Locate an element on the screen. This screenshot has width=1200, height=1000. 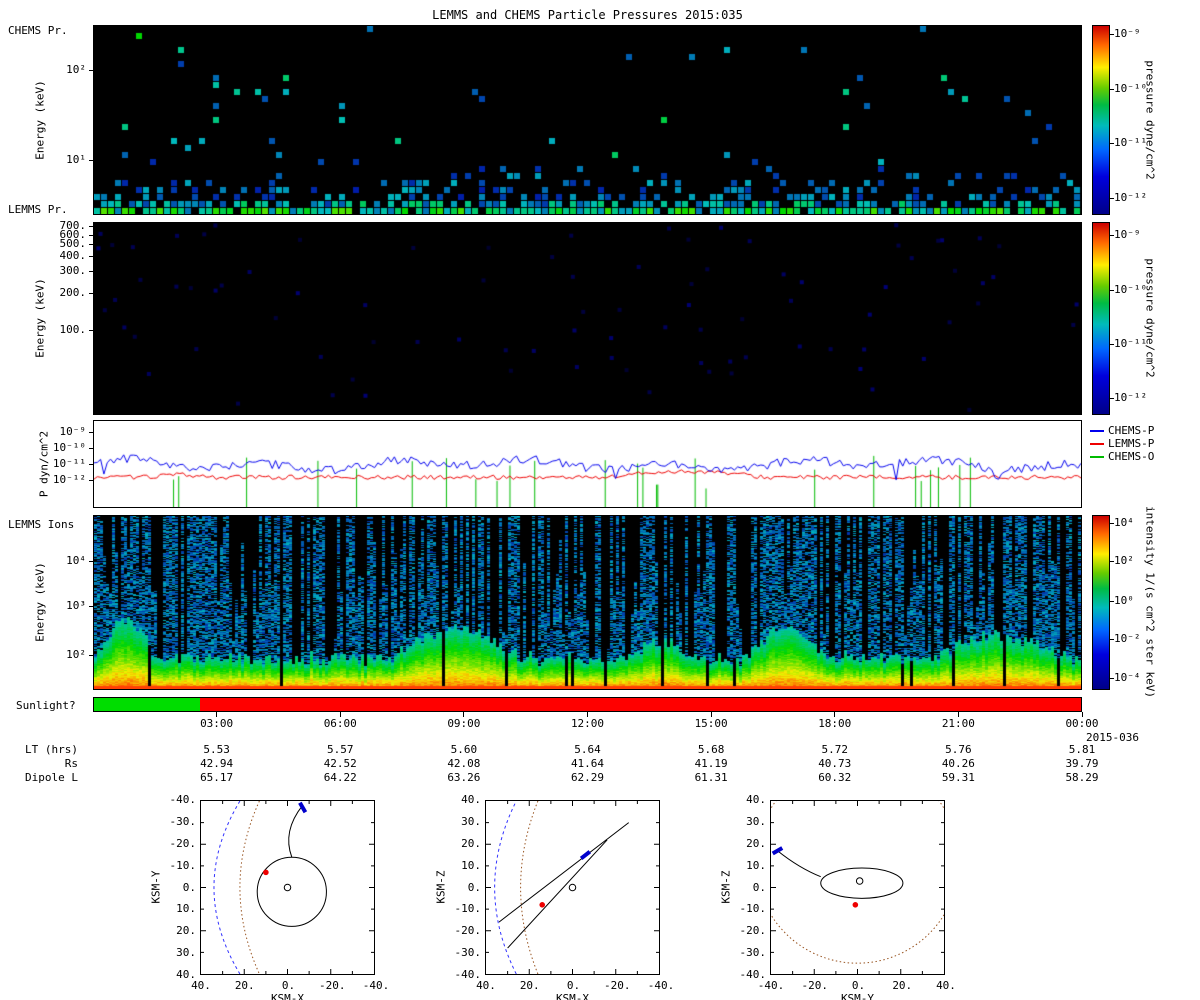
ephemeris-value: 64.22 is located at coordinates (340, 777).